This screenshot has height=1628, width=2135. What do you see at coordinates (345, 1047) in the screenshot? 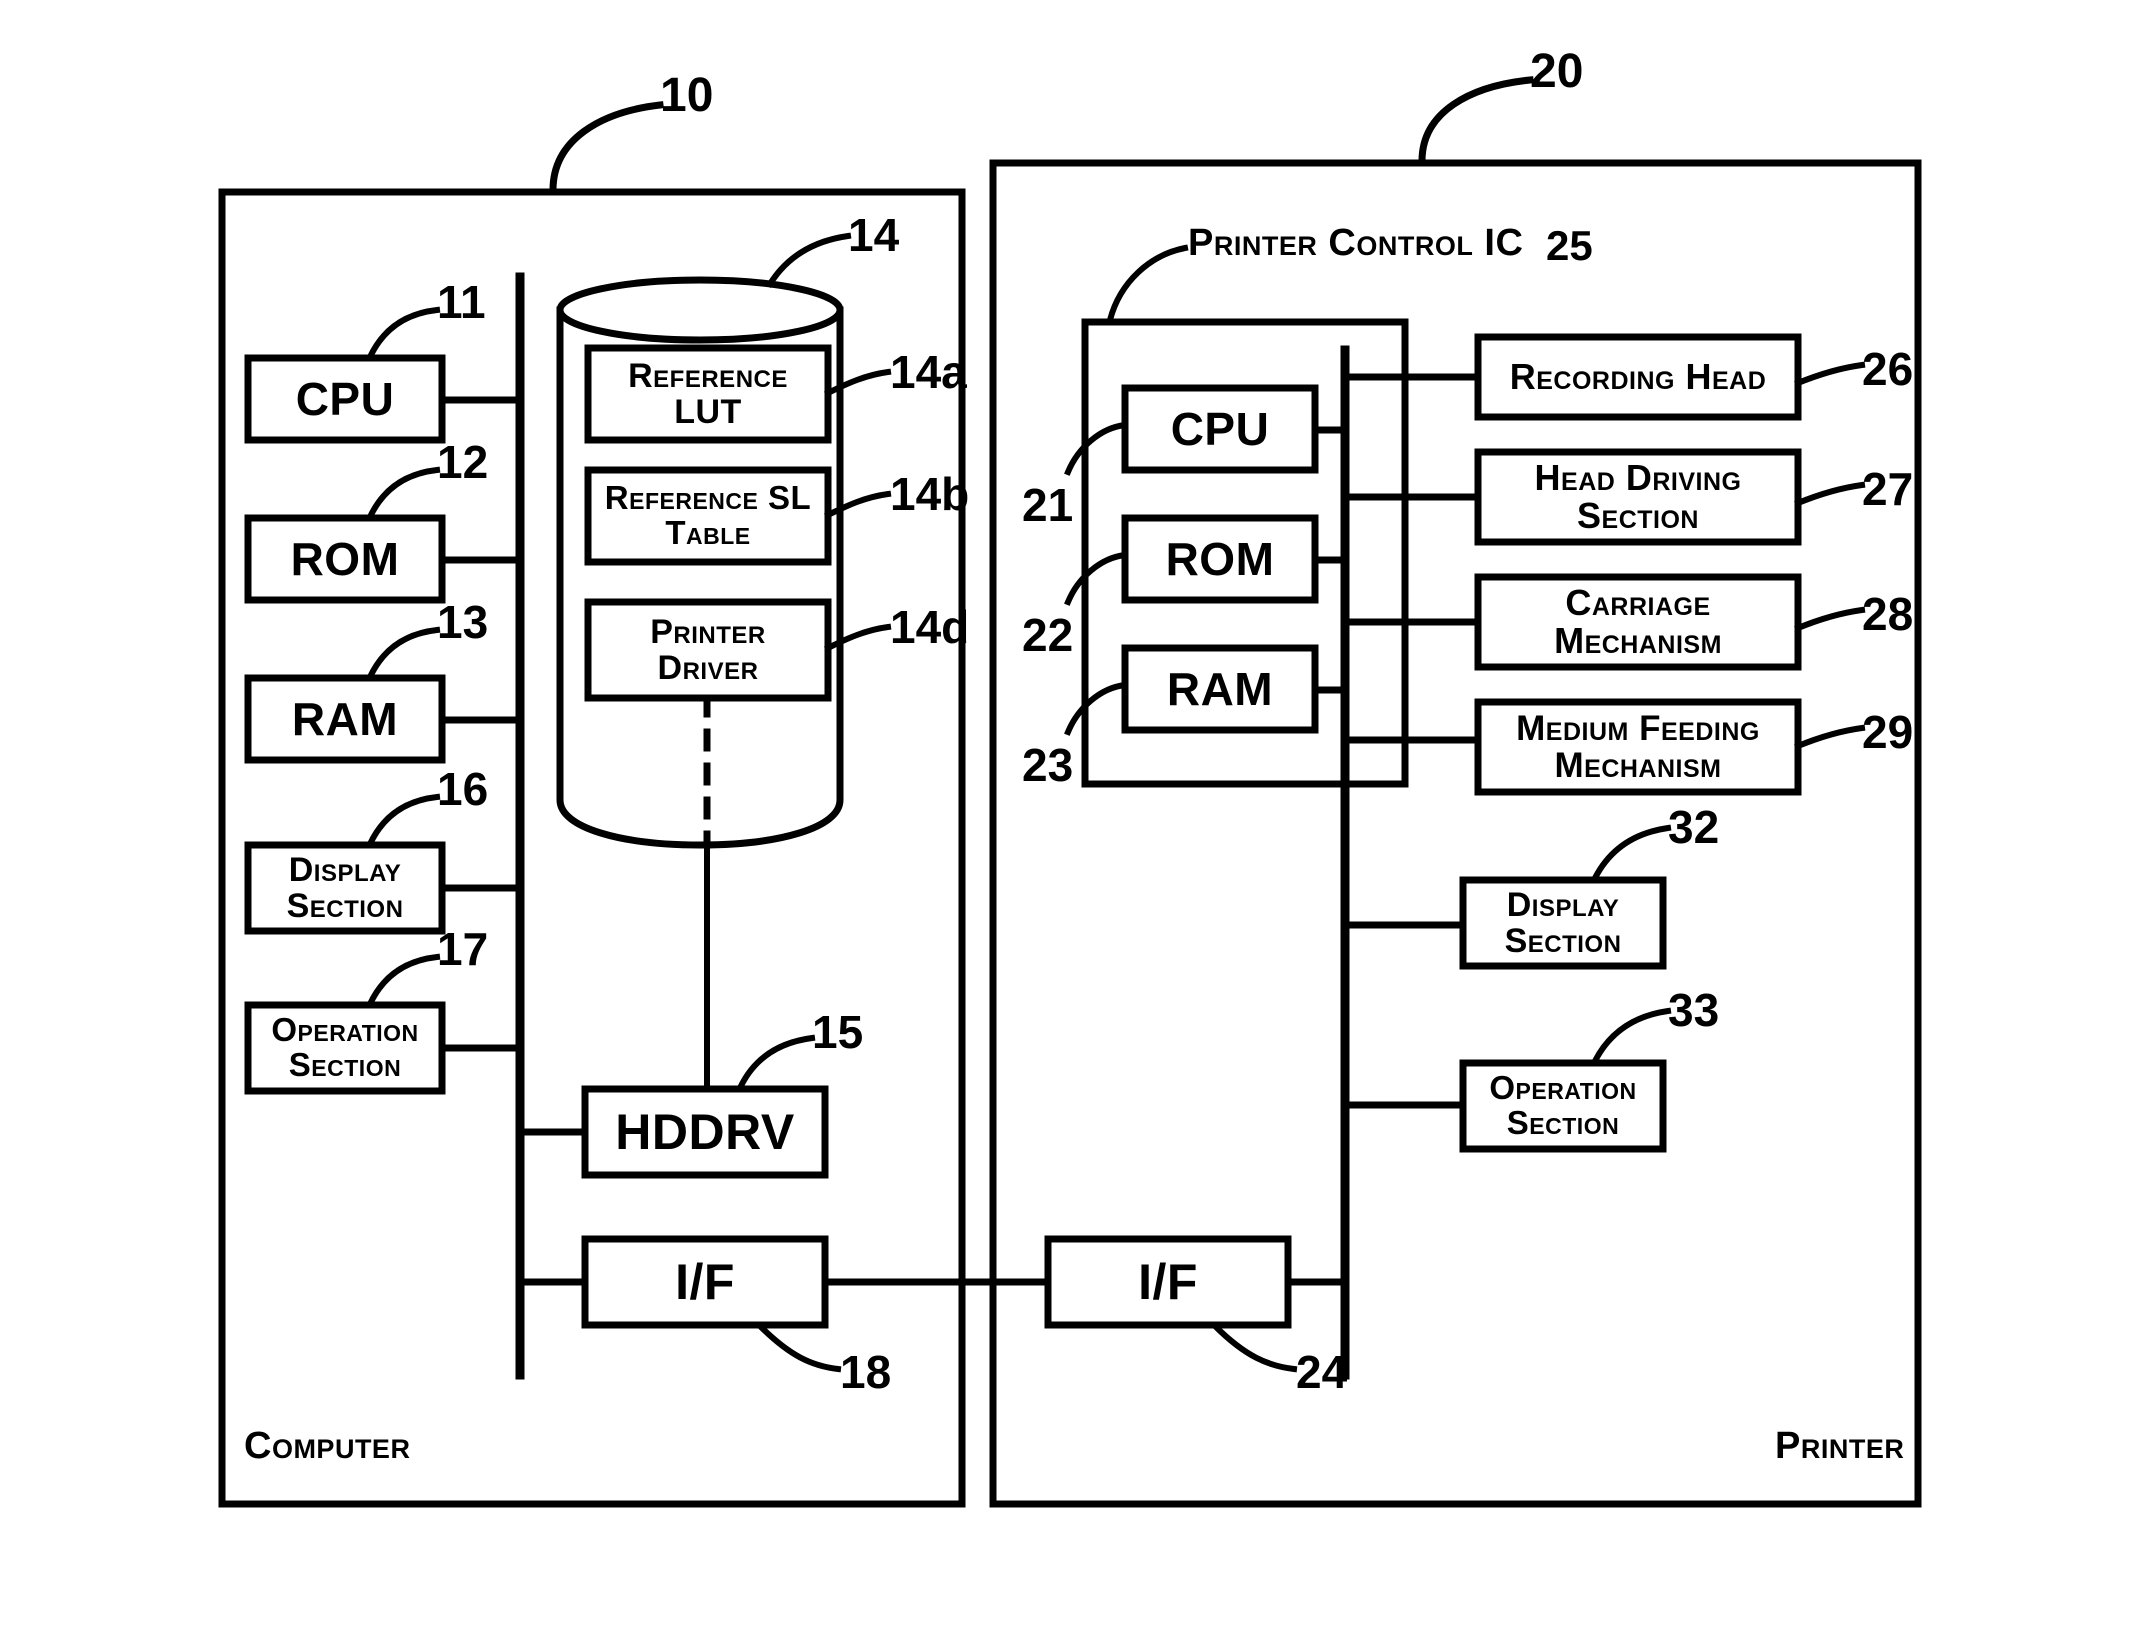
I see `computer-operation-section-label: Operation Section` at bounding box center [345, 1047].